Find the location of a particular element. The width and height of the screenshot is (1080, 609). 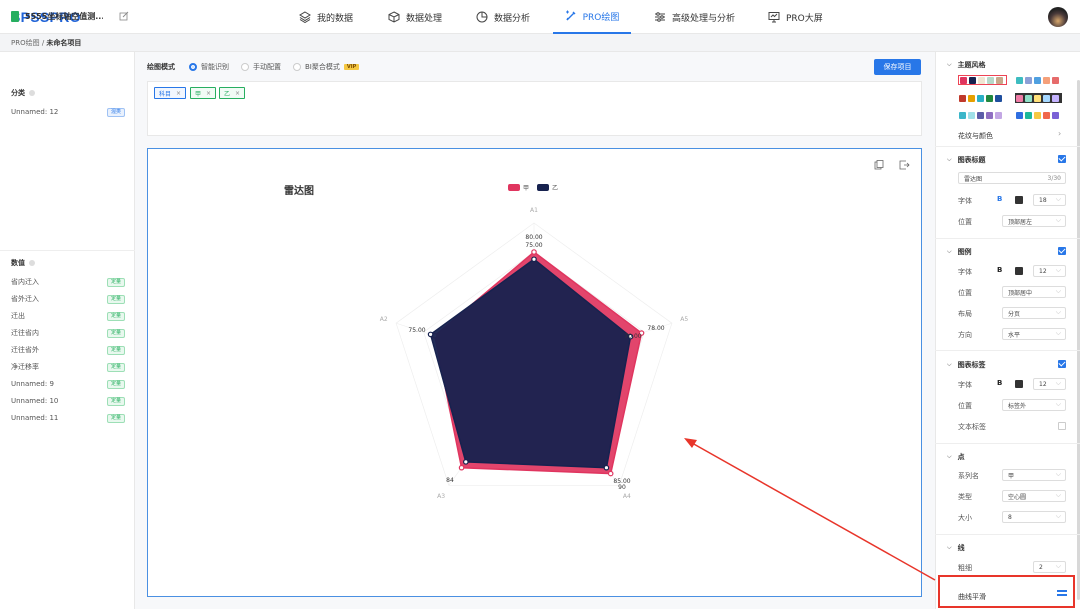

variable-name: 迁往省外 is located at coordinates (25, 350).